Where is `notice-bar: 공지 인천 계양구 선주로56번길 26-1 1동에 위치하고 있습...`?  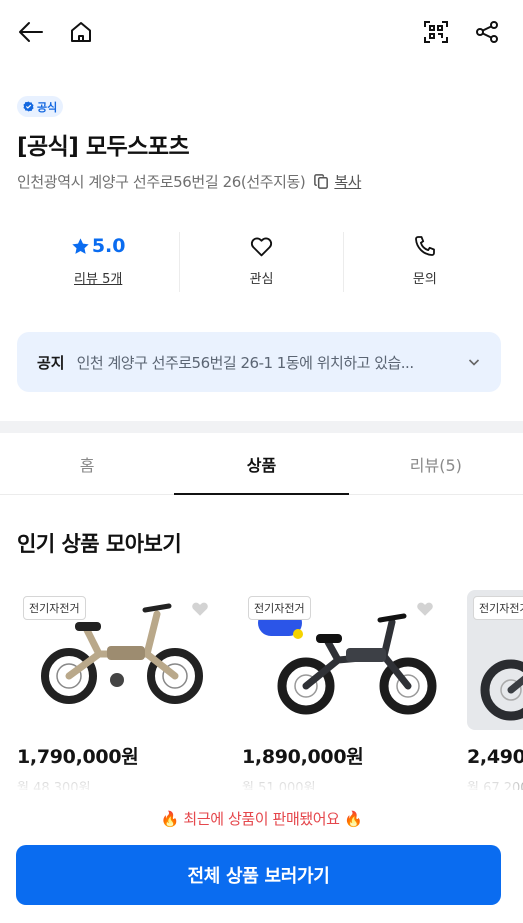 notice-bar: 공지 인천 계양구 선주로56번길 26-1 1동에 위치하고 있습... is located at coordinates (259, 362).